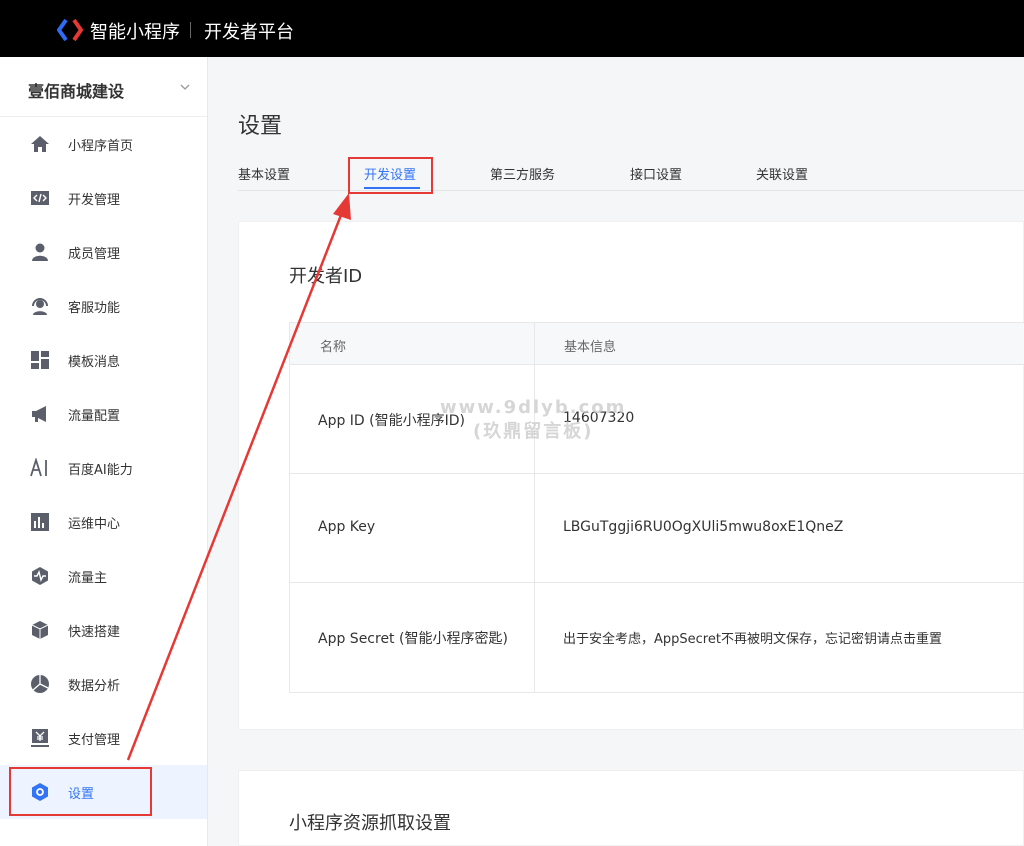  Describe the element at coordinates (185, 87) in the screenshot. I see `chevron-down-icon` at that location.